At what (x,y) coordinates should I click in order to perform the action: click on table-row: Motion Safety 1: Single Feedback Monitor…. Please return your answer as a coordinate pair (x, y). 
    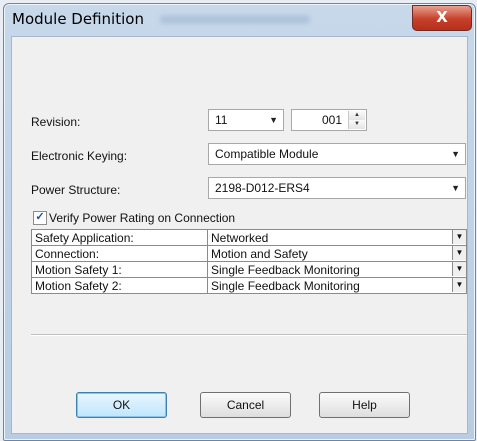
    Looking at the image, I should click on (249, 269).